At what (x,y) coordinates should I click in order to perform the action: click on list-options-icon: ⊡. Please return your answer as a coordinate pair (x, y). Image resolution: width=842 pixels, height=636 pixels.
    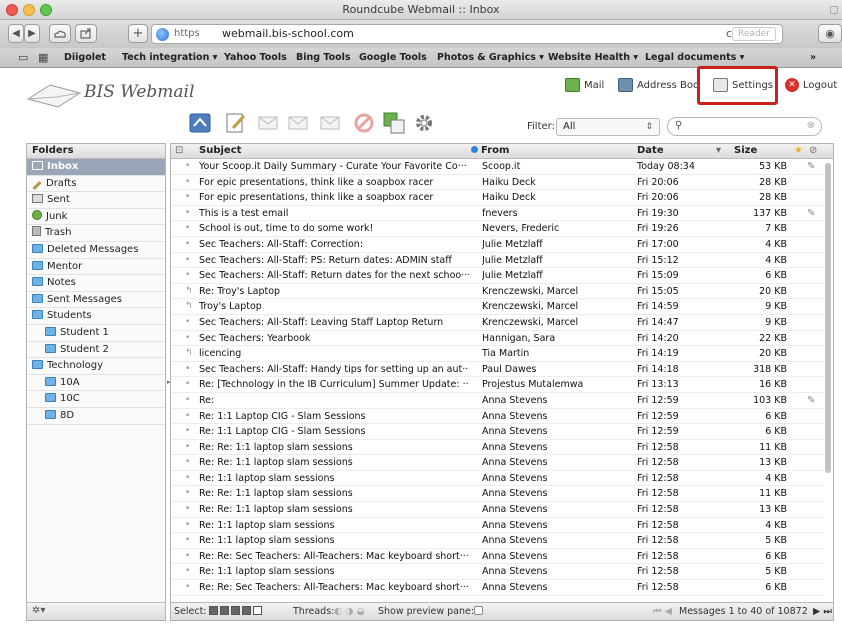
    Looking at the image, I should click on (179, 150).